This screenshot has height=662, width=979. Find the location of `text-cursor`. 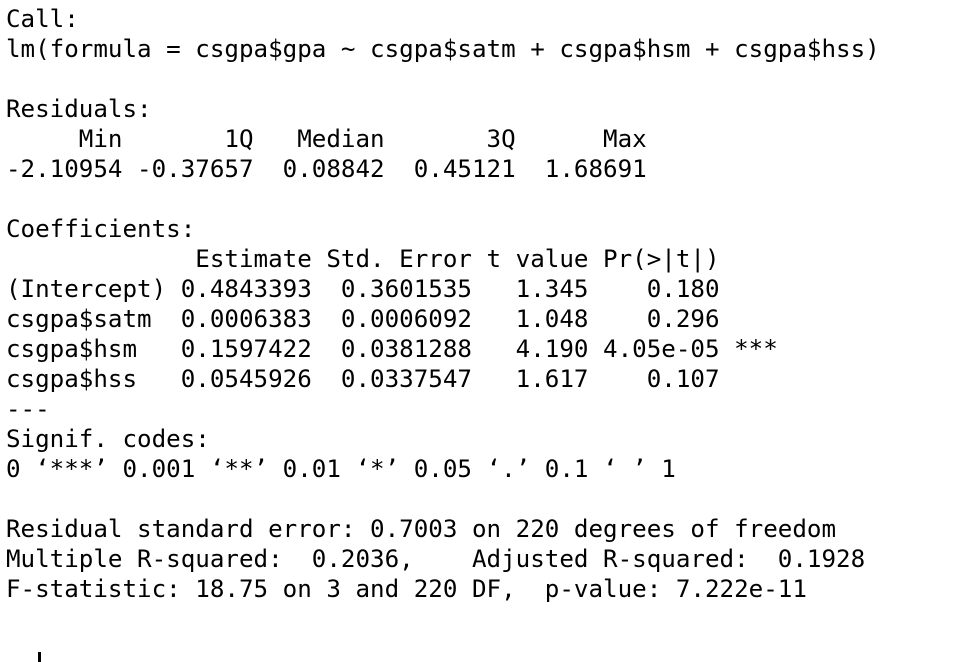

text-cursor is located at coordinates (39, 657).